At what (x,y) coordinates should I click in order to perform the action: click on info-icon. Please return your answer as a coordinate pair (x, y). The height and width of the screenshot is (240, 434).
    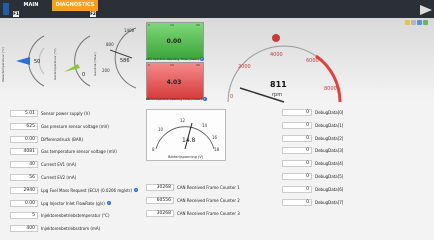
    Looking at the image, I should click on (425, 22).